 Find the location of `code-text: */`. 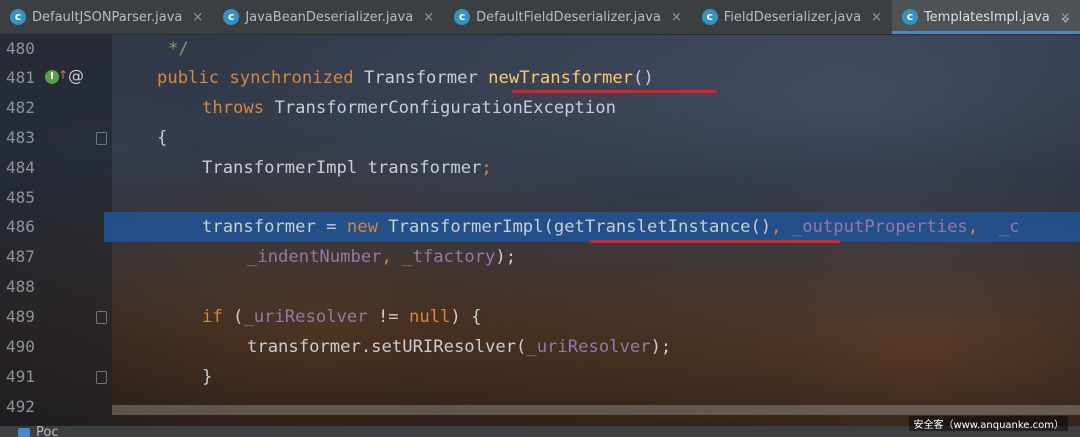

code-text: */ is located at coordinates (178, 49).